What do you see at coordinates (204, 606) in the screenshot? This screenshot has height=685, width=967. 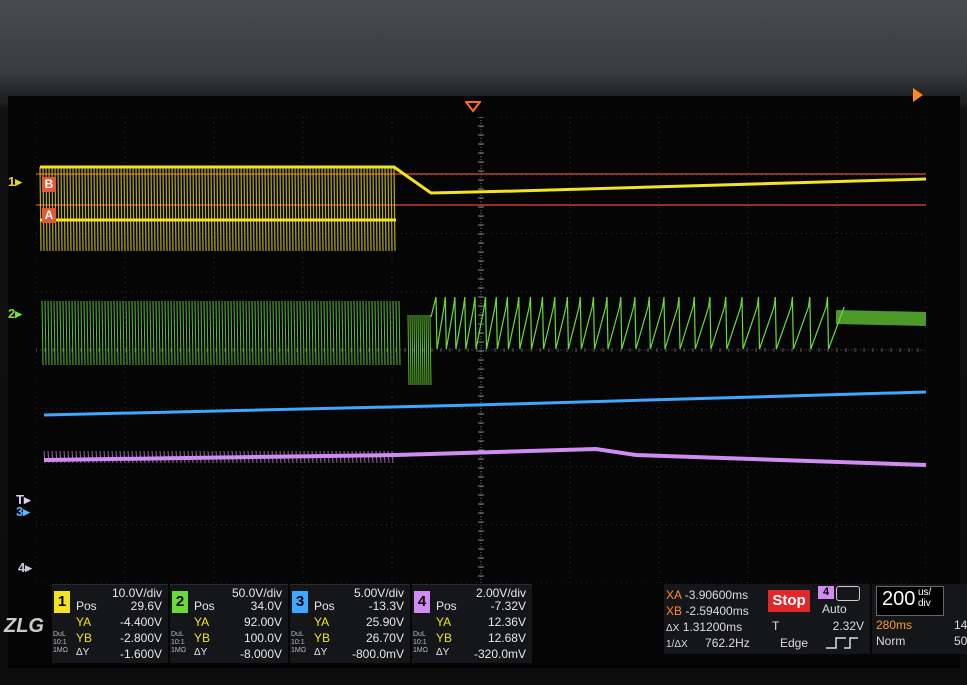 I see `ch2-pos-label: Pos` at bounding box center [204, 606].